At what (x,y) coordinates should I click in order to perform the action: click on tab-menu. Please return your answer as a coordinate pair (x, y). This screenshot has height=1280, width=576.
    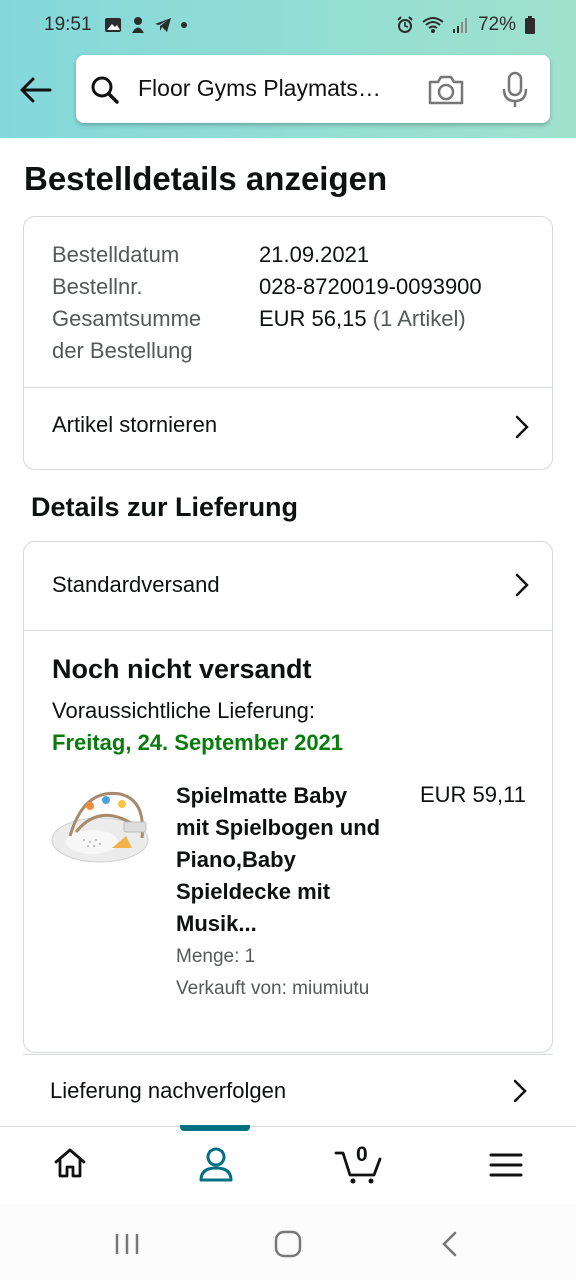
    Looking at the image, I should click on (506, 1167).